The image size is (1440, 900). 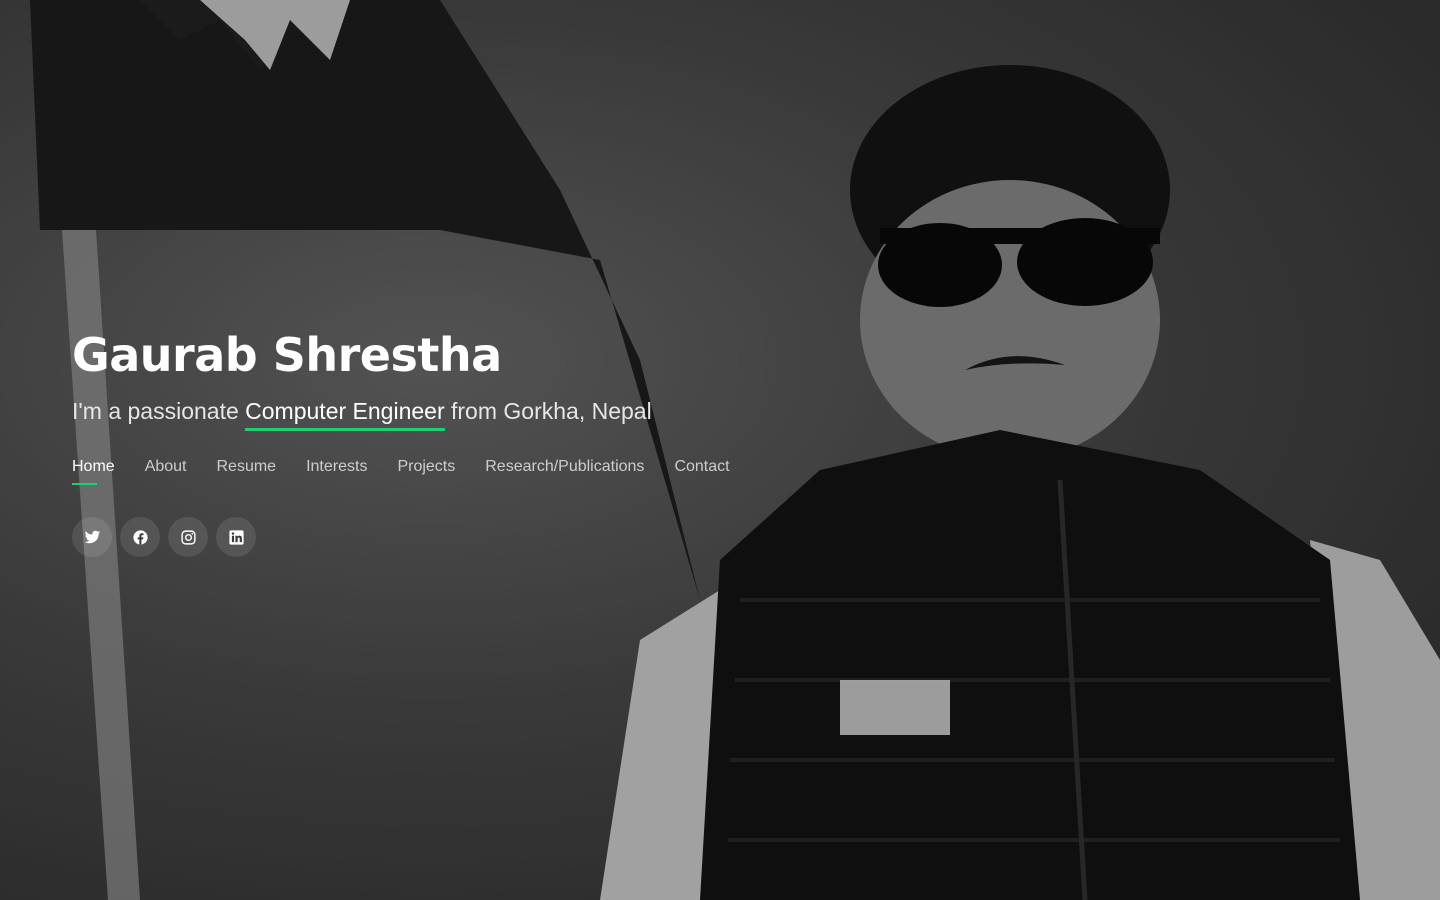 I want to click on instagram-link, so click(x=188, y=537).